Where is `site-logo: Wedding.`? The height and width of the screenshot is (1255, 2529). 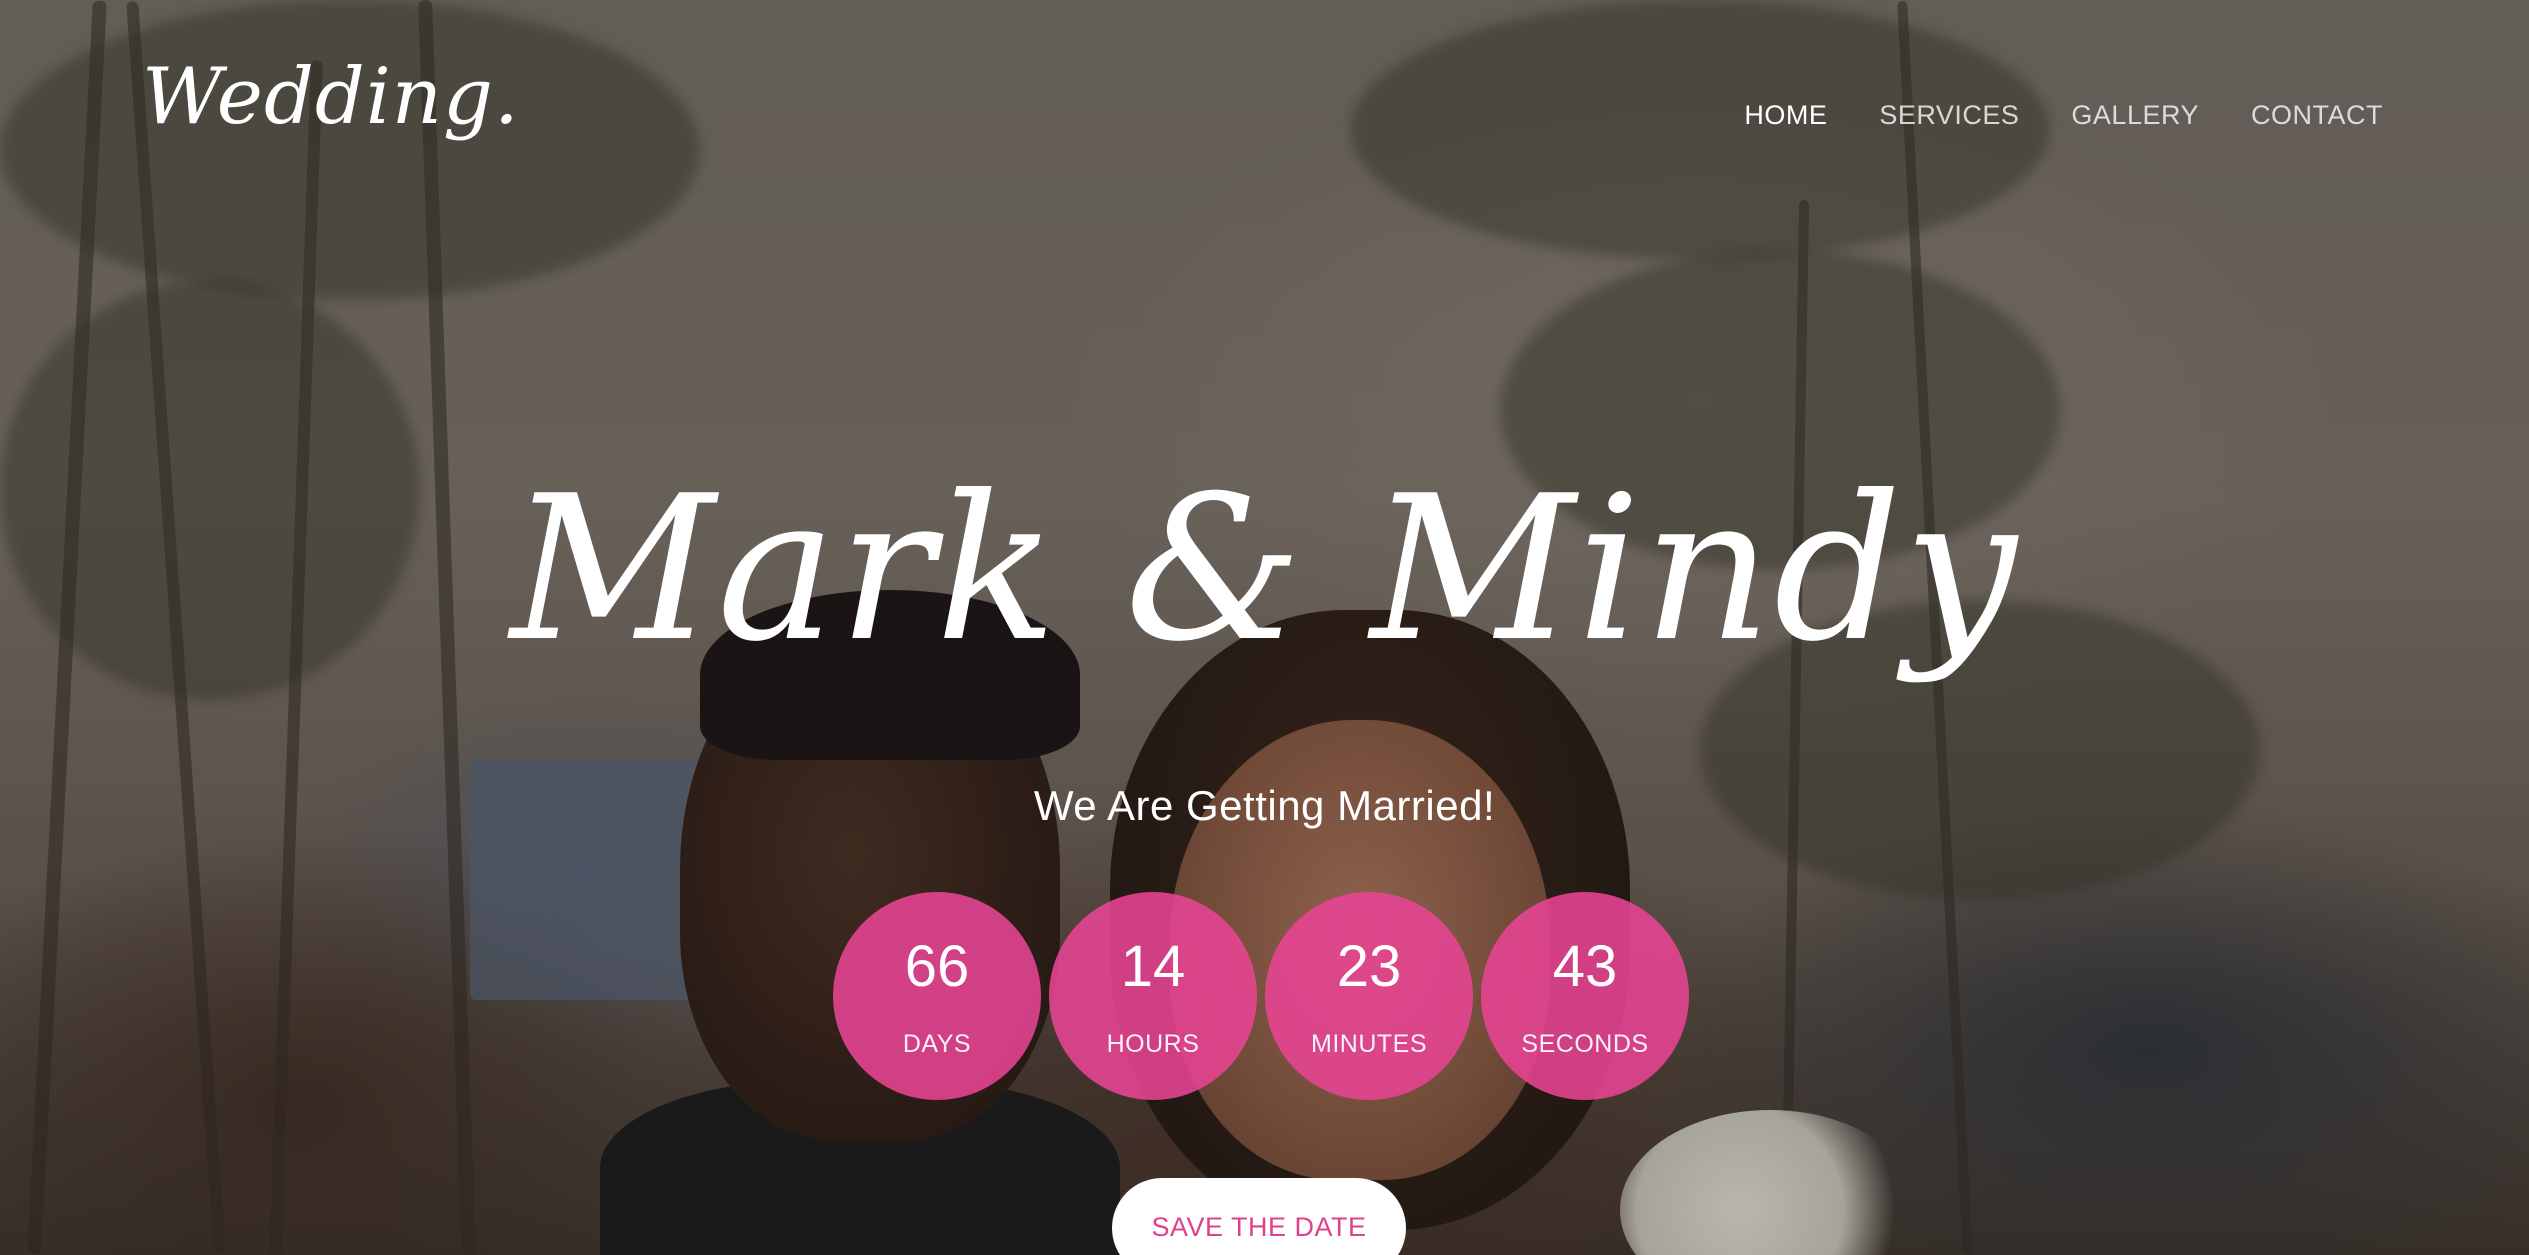 site-logo: Wedding. is located at coordinates (331, 97).